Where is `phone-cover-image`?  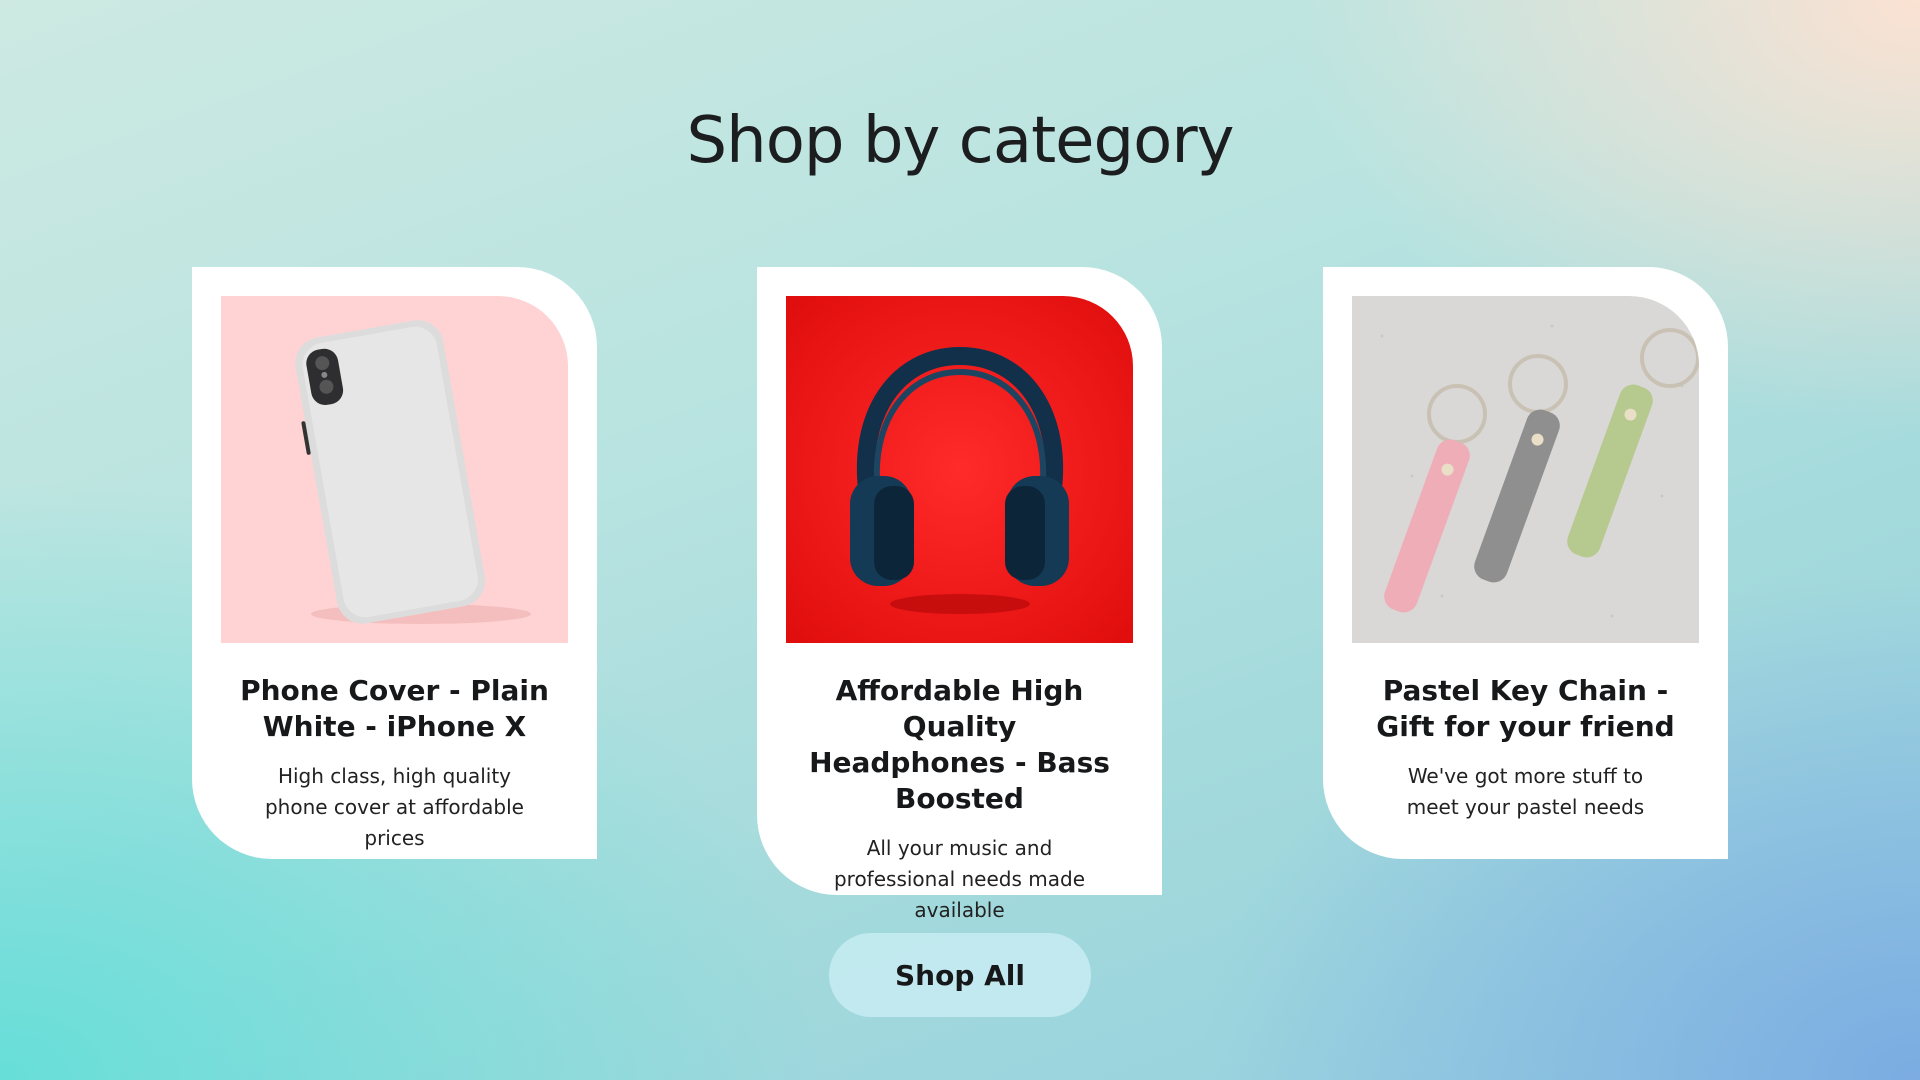
phone-cover-image is located at coordinates (394, 469).